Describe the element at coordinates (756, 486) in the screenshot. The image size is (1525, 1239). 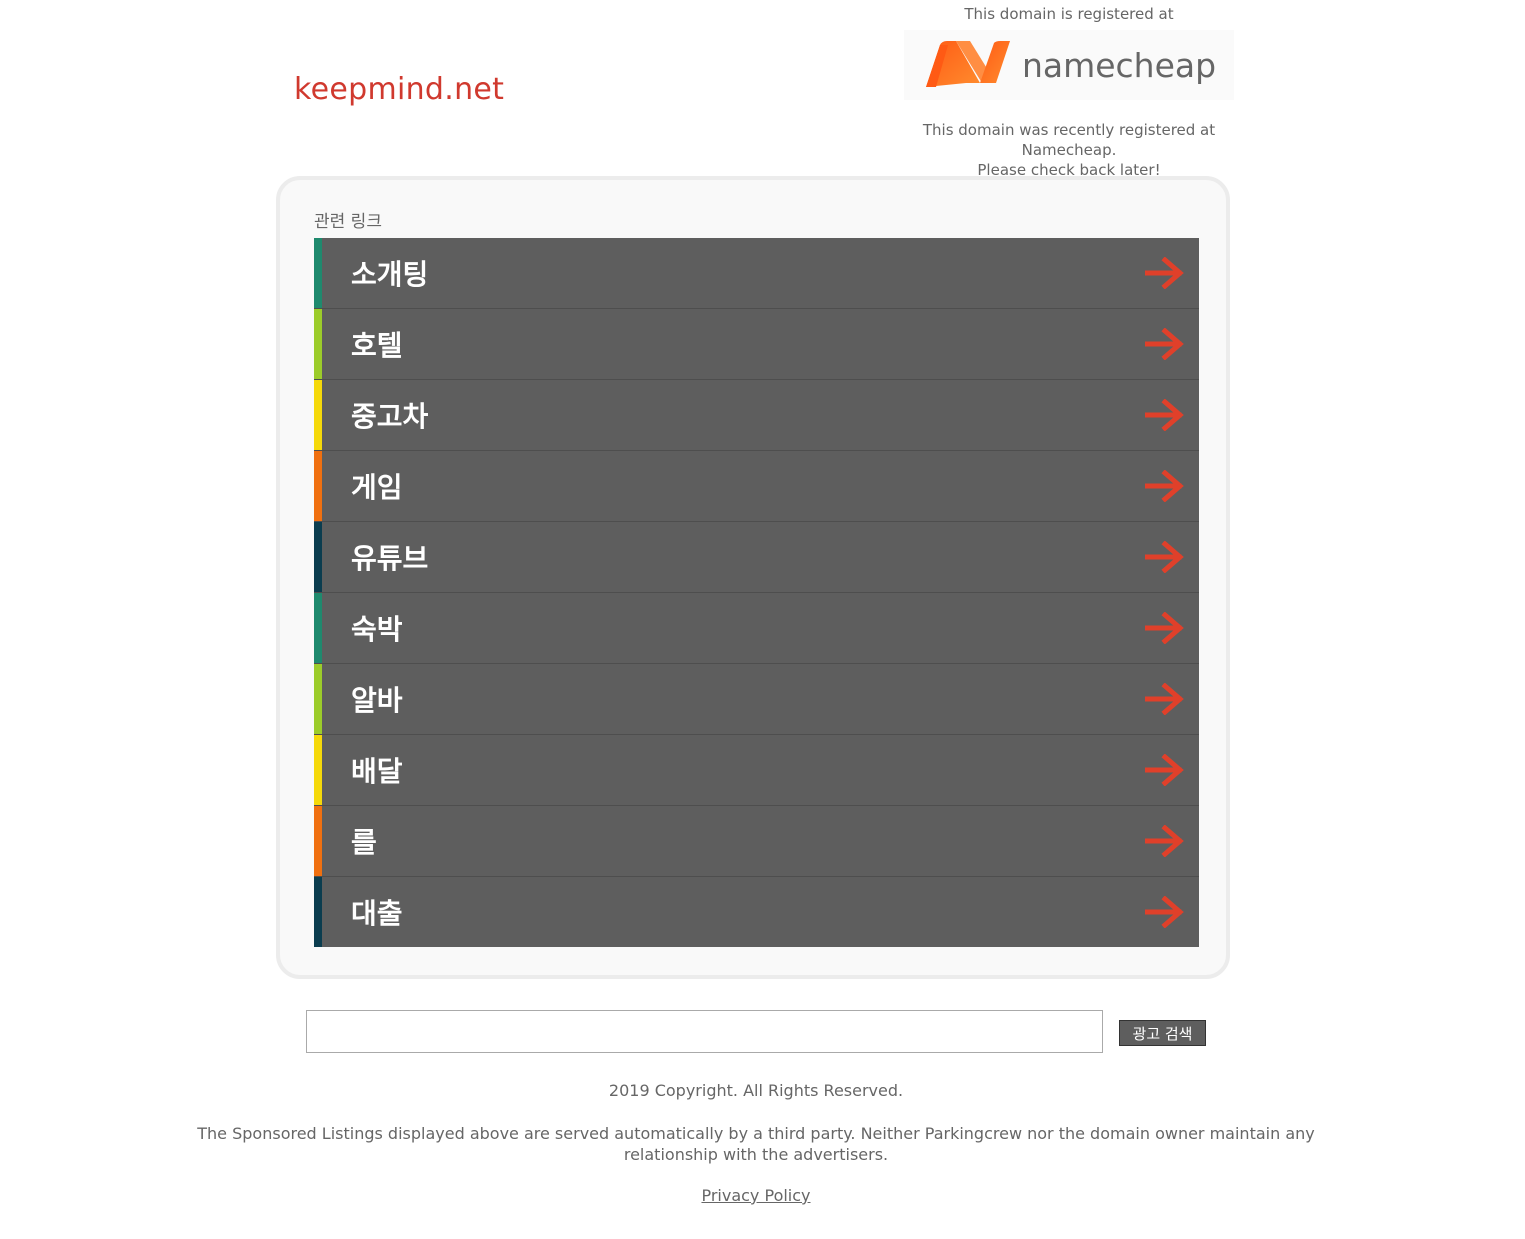
I see `related-link-row: 게임` at that location.